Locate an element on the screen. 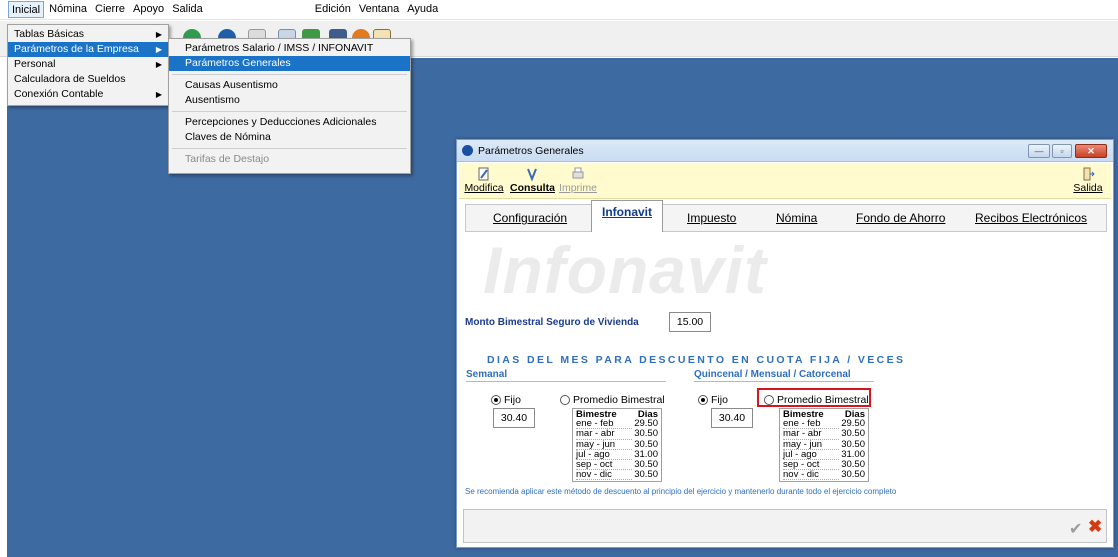 The image size is (1118, 557). semanal-fijo-field: 30.40 is located at coordinates (514, 418).